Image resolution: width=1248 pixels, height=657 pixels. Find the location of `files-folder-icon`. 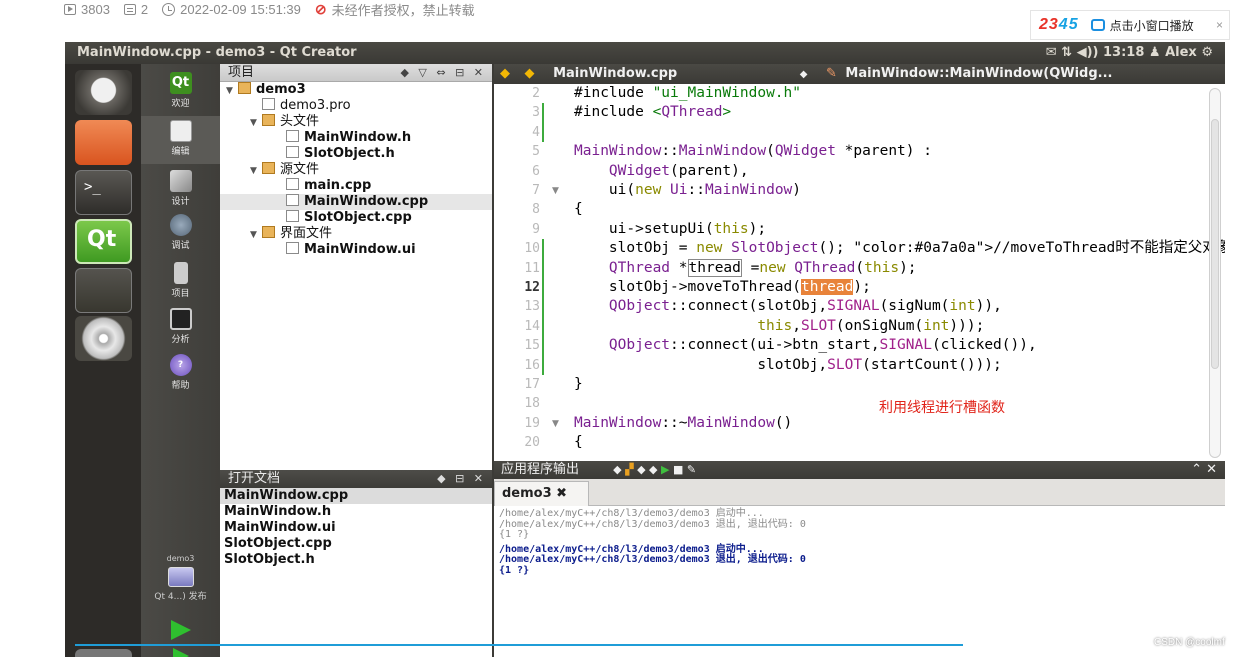

files-folder-icon is located at coordinates (103, 142).